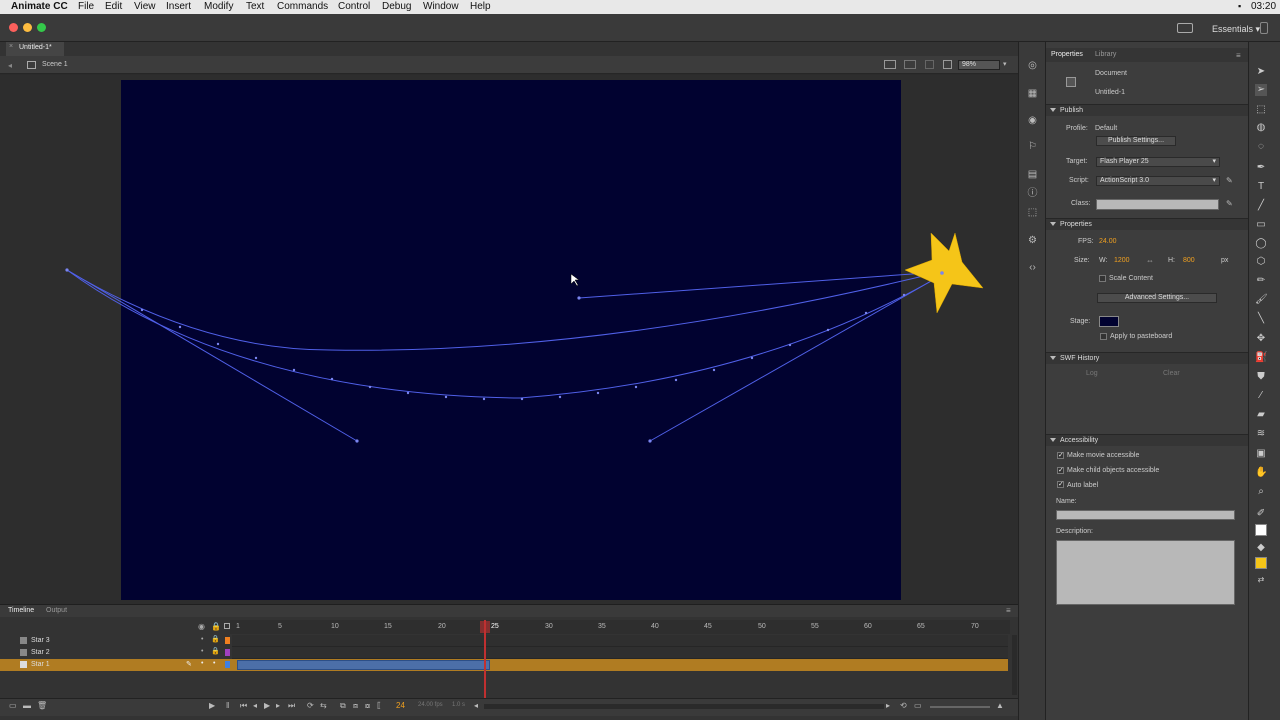  I want to click on onion-skin-icon: ⧉, so click(343, 706).